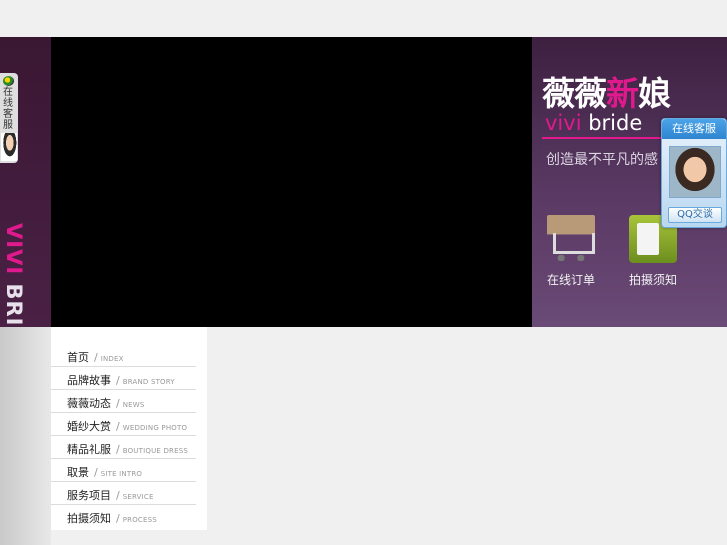 The height and width of the screenshot is (545, 727). What do you see at coordinates (121, 474) in the screenshot?
I see `nav-item-en: SITE INTRO` at bounding box center [121, 474].